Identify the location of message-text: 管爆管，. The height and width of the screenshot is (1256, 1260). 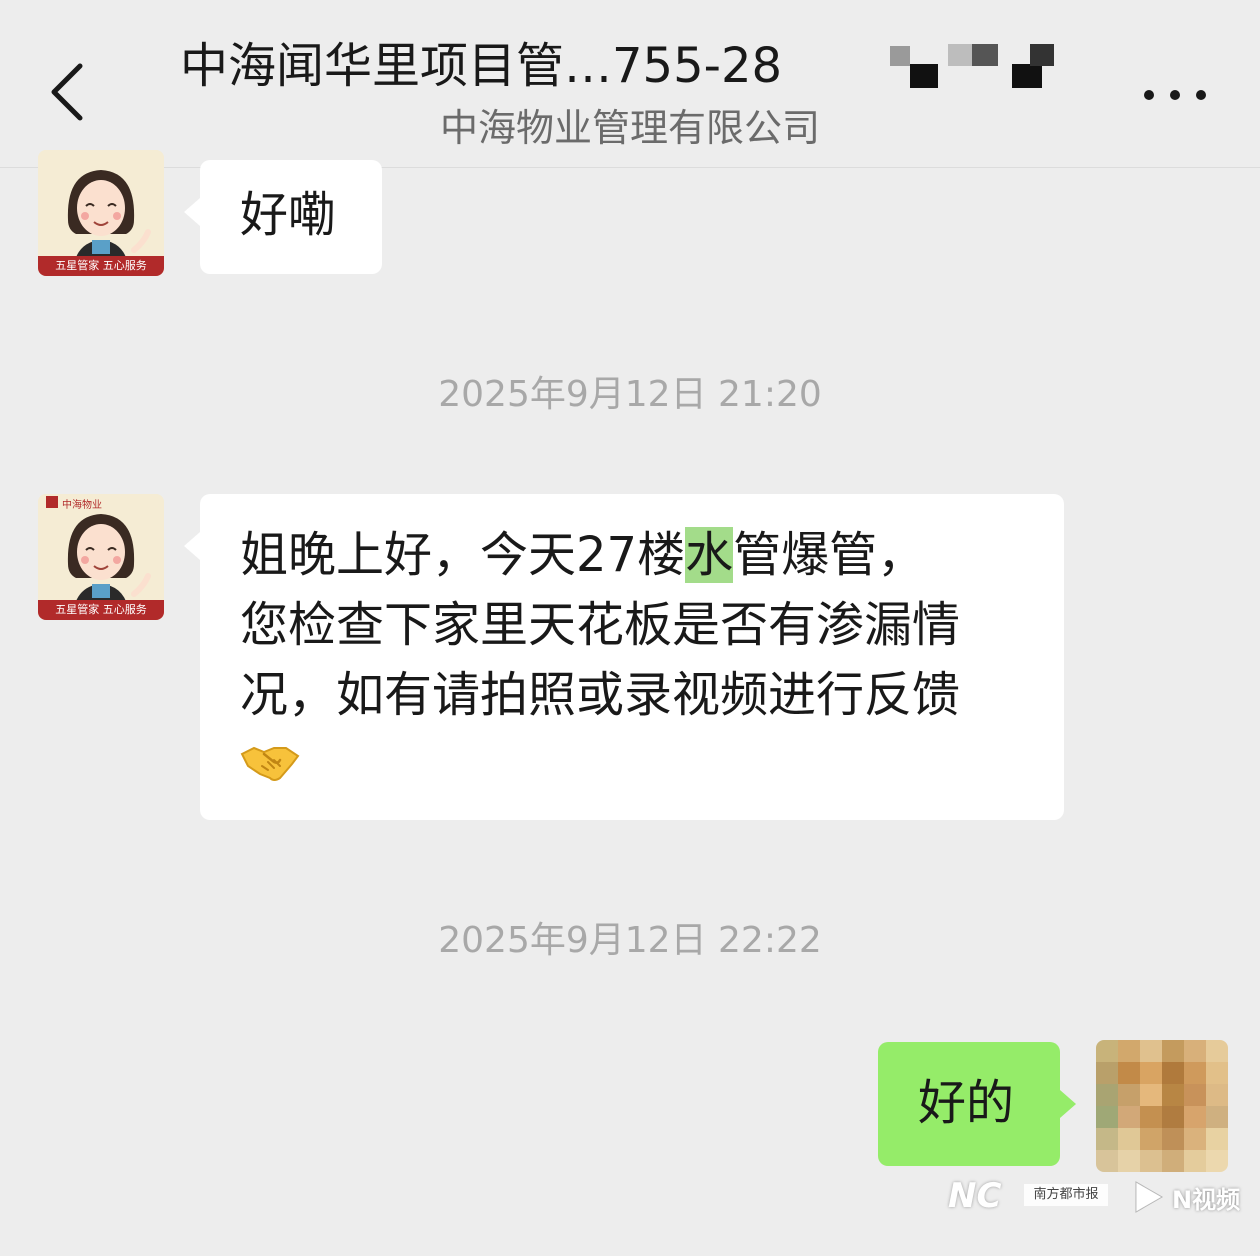
(829, 555).